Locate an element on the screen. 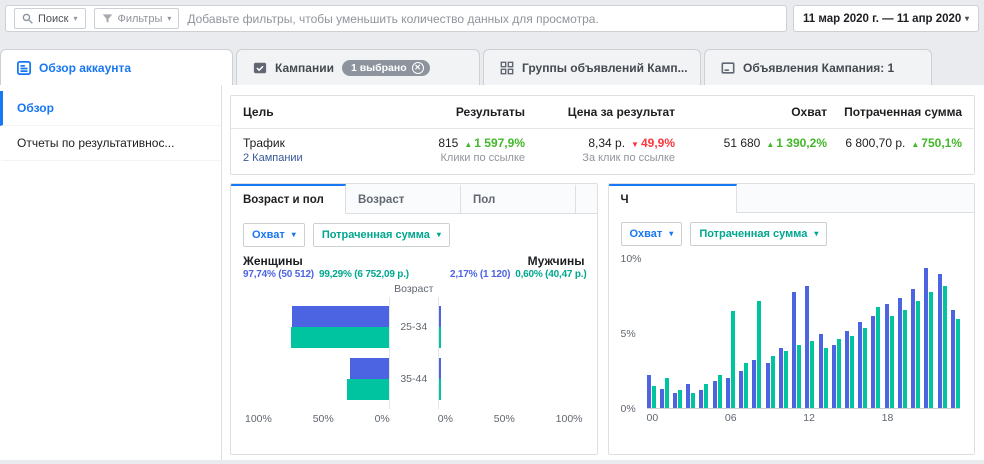 The image size is (984, 464). demographics-controls: Охват ▾ Потраченная сумма ▾ is located at coordinates (414, 233).